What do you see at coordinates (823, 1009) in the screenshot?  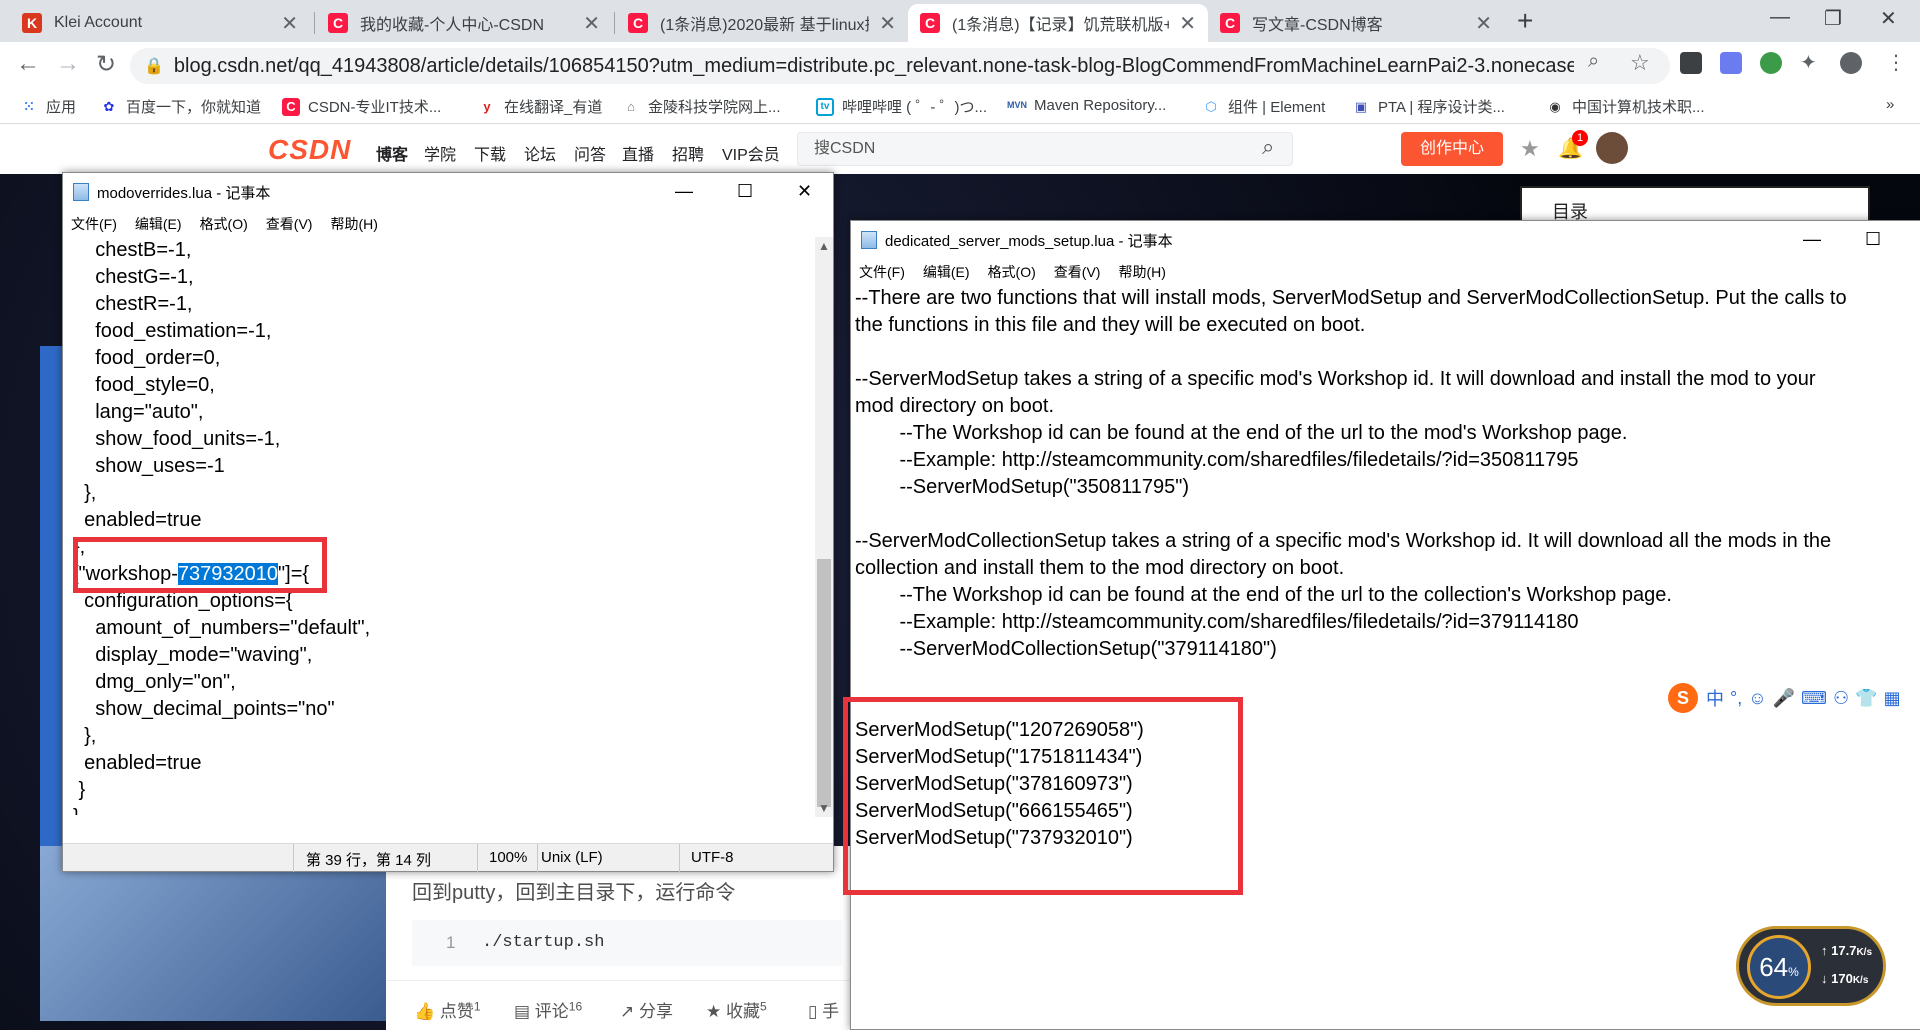 I see `mobile-button: ▯ 手` at bounding box center [823, 1009].